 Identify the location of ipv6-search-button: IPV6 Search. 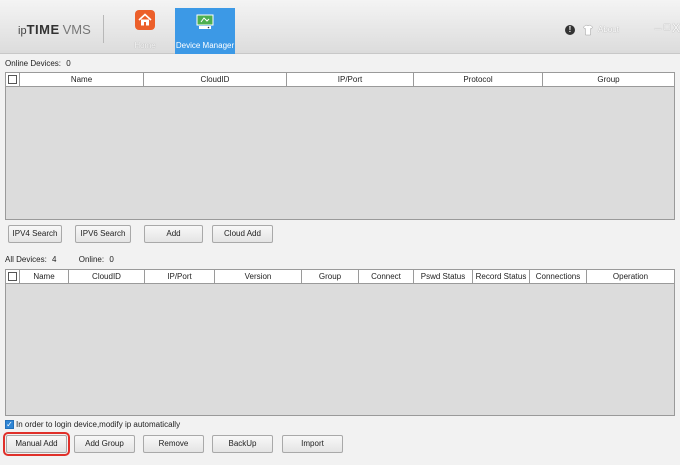
(103, 234).